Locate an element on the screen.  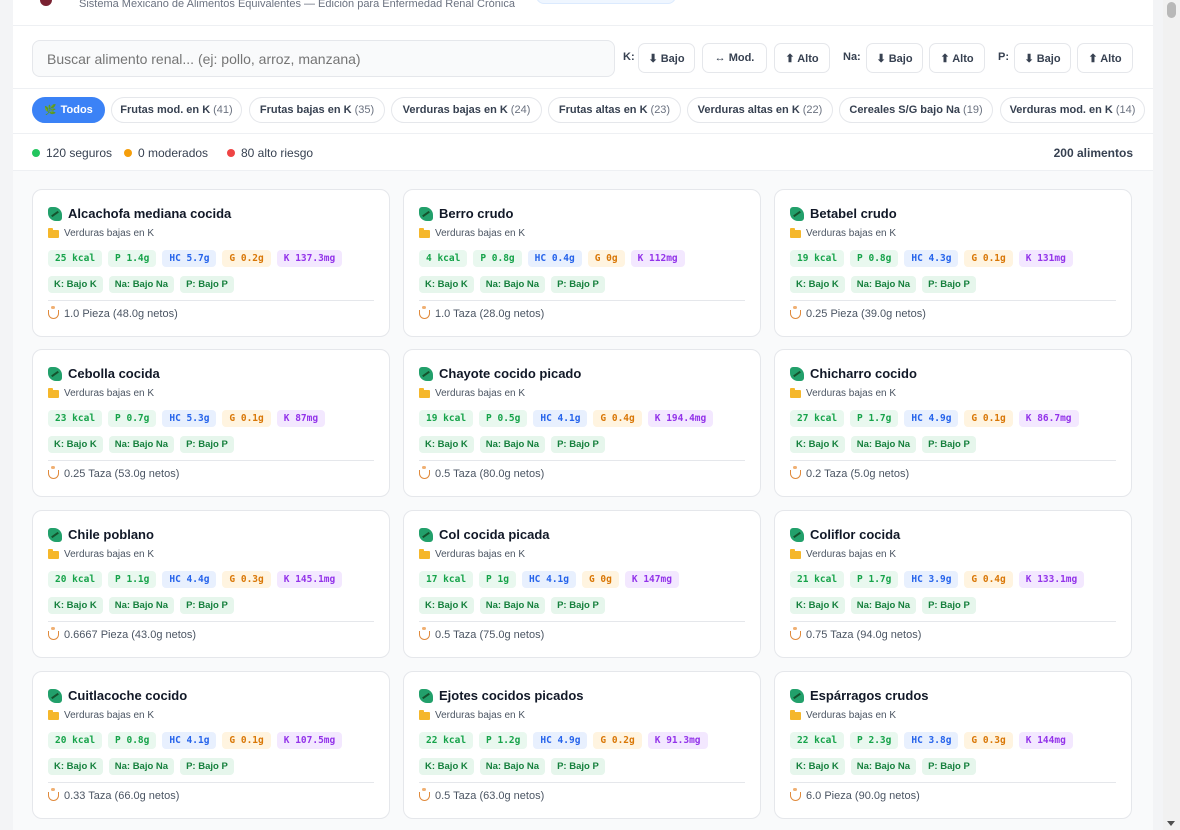
chip-verduras-bajas-k: Verduras bajas en K (24) is located at coordinates (466, 110).